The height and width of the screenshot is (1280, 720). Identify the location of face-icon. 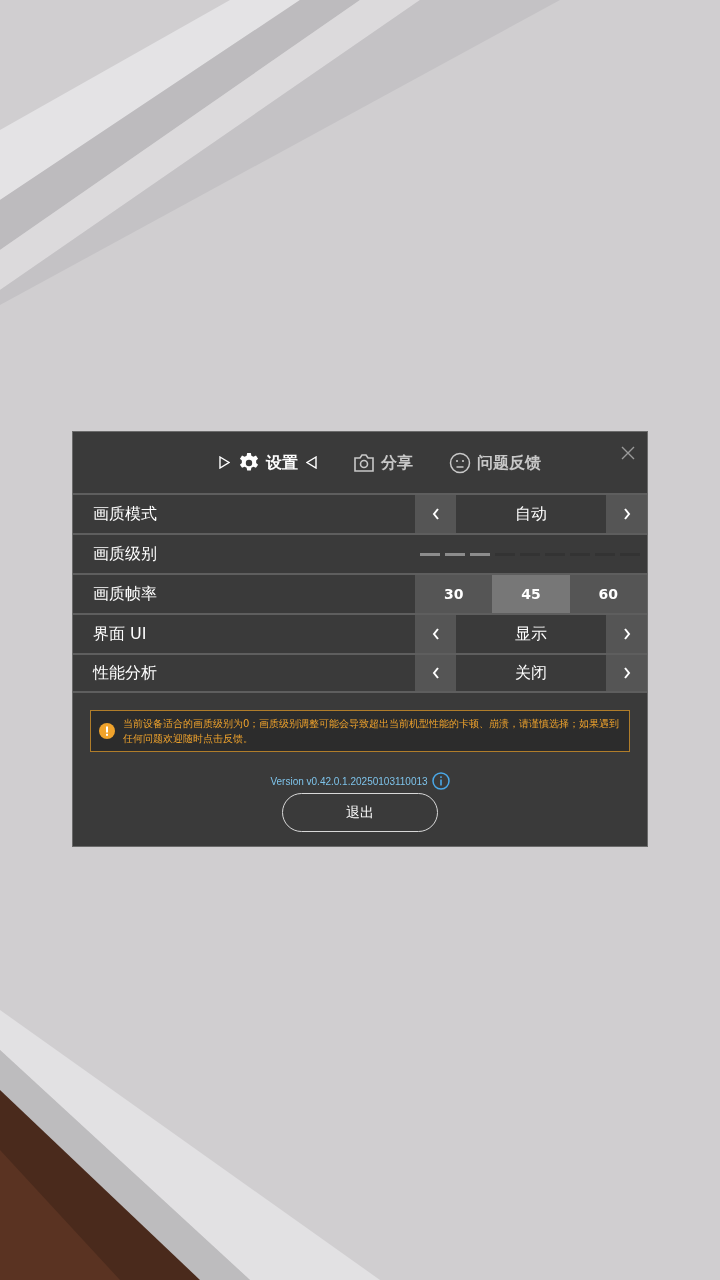
(460, 462).